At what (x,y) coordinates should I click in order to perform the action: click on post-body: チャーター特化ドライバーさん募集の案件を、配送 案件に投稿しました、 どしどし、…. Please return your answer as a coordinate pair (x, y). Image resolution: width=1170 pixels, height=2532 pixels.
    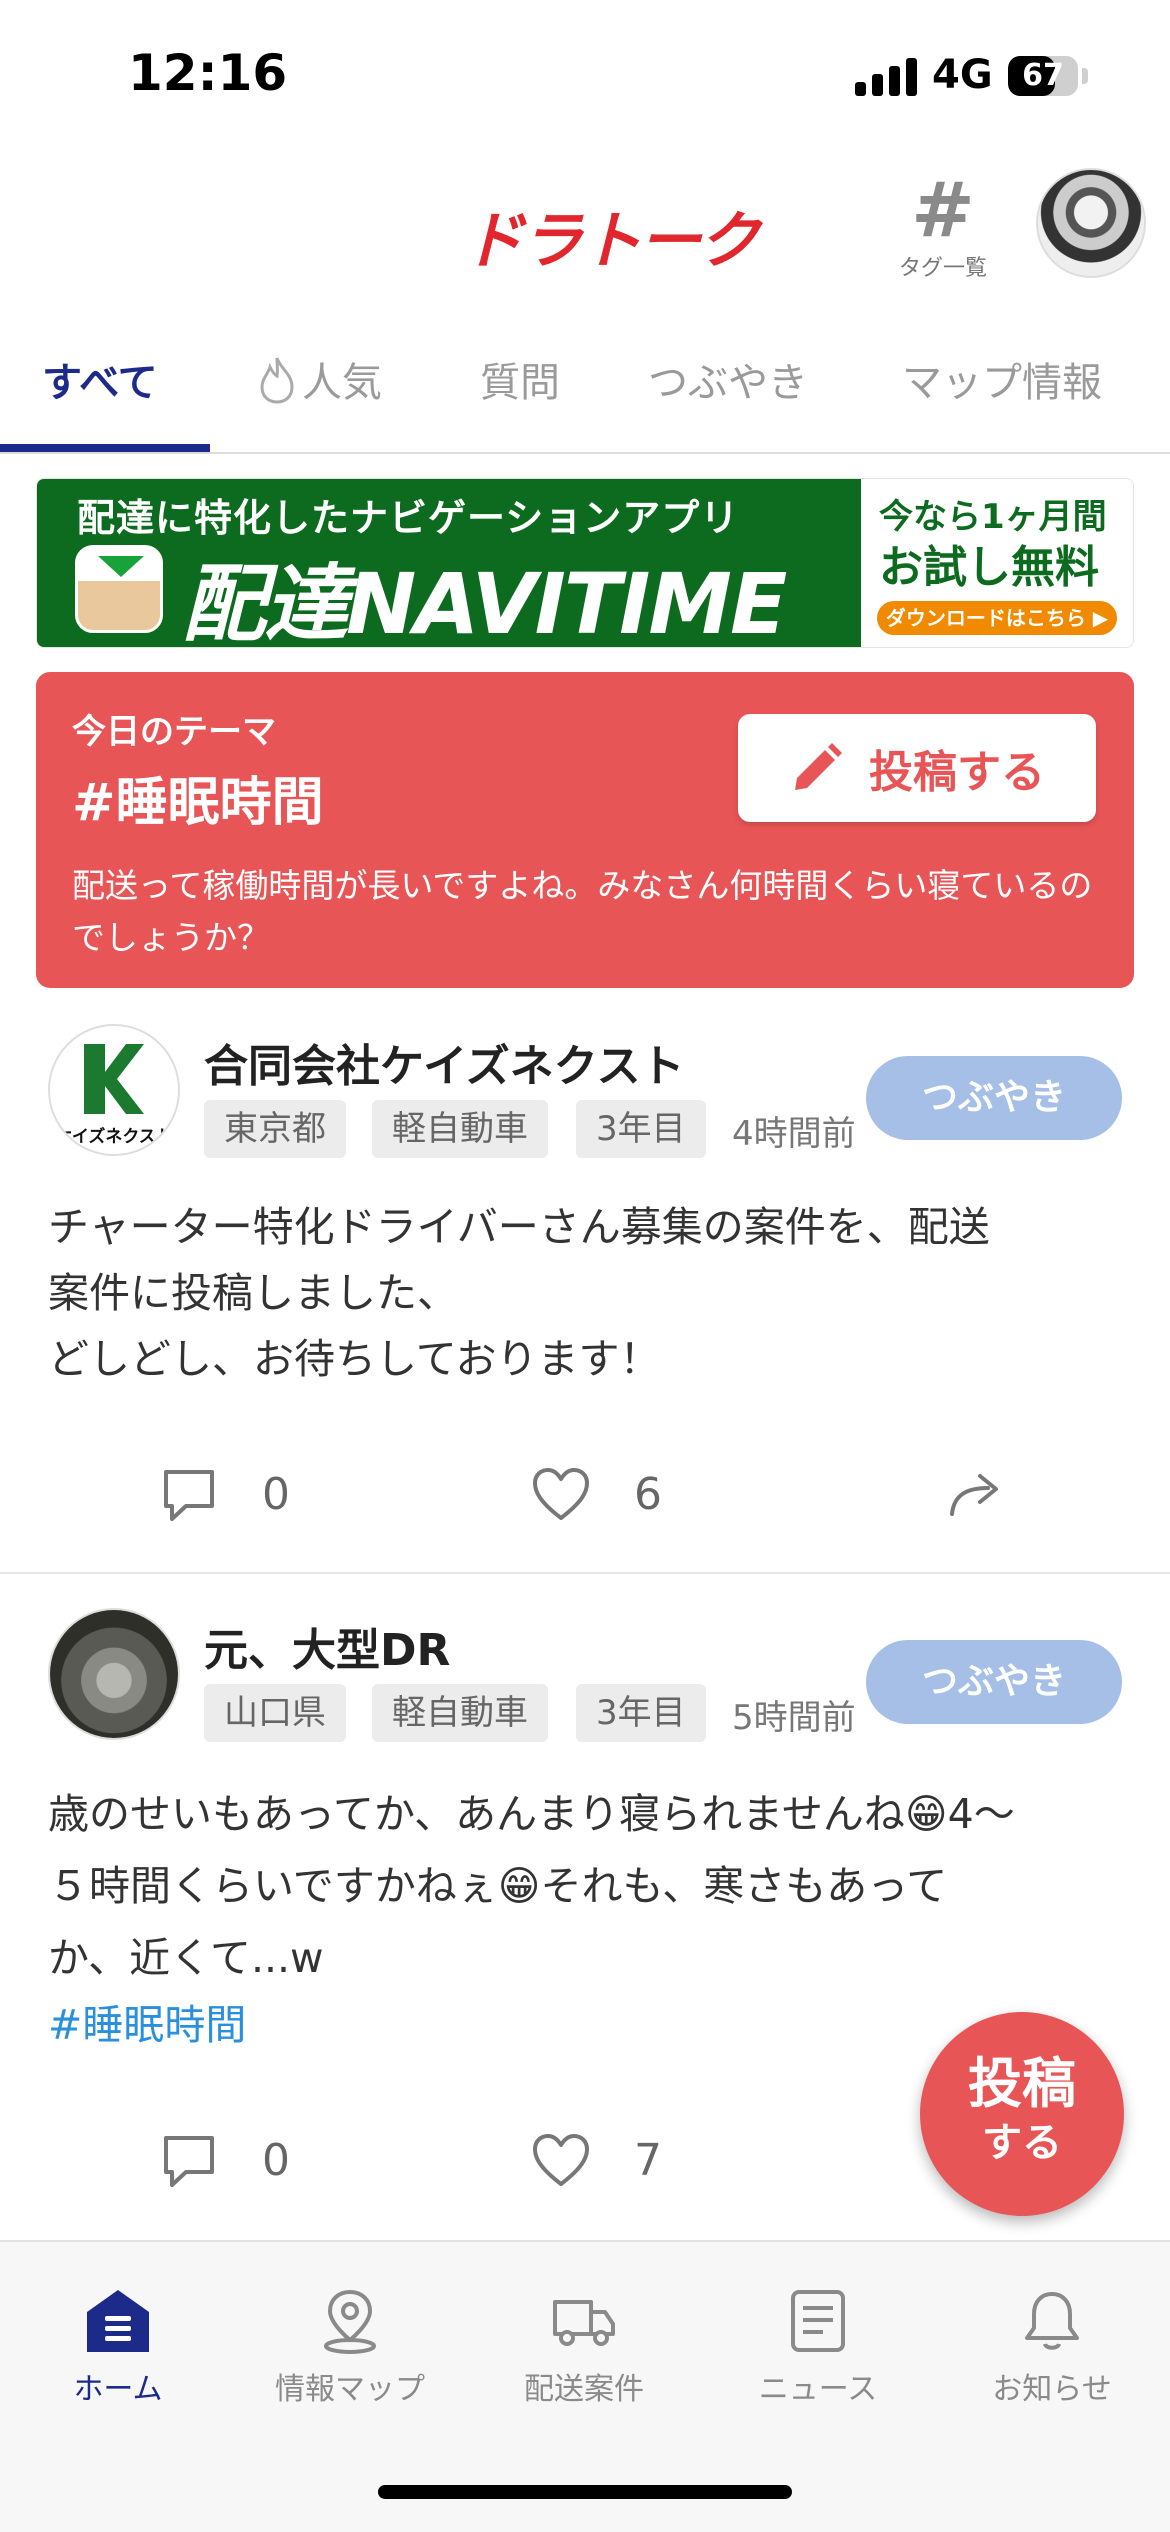
    Looking at the image, I should click on (588, 1293).